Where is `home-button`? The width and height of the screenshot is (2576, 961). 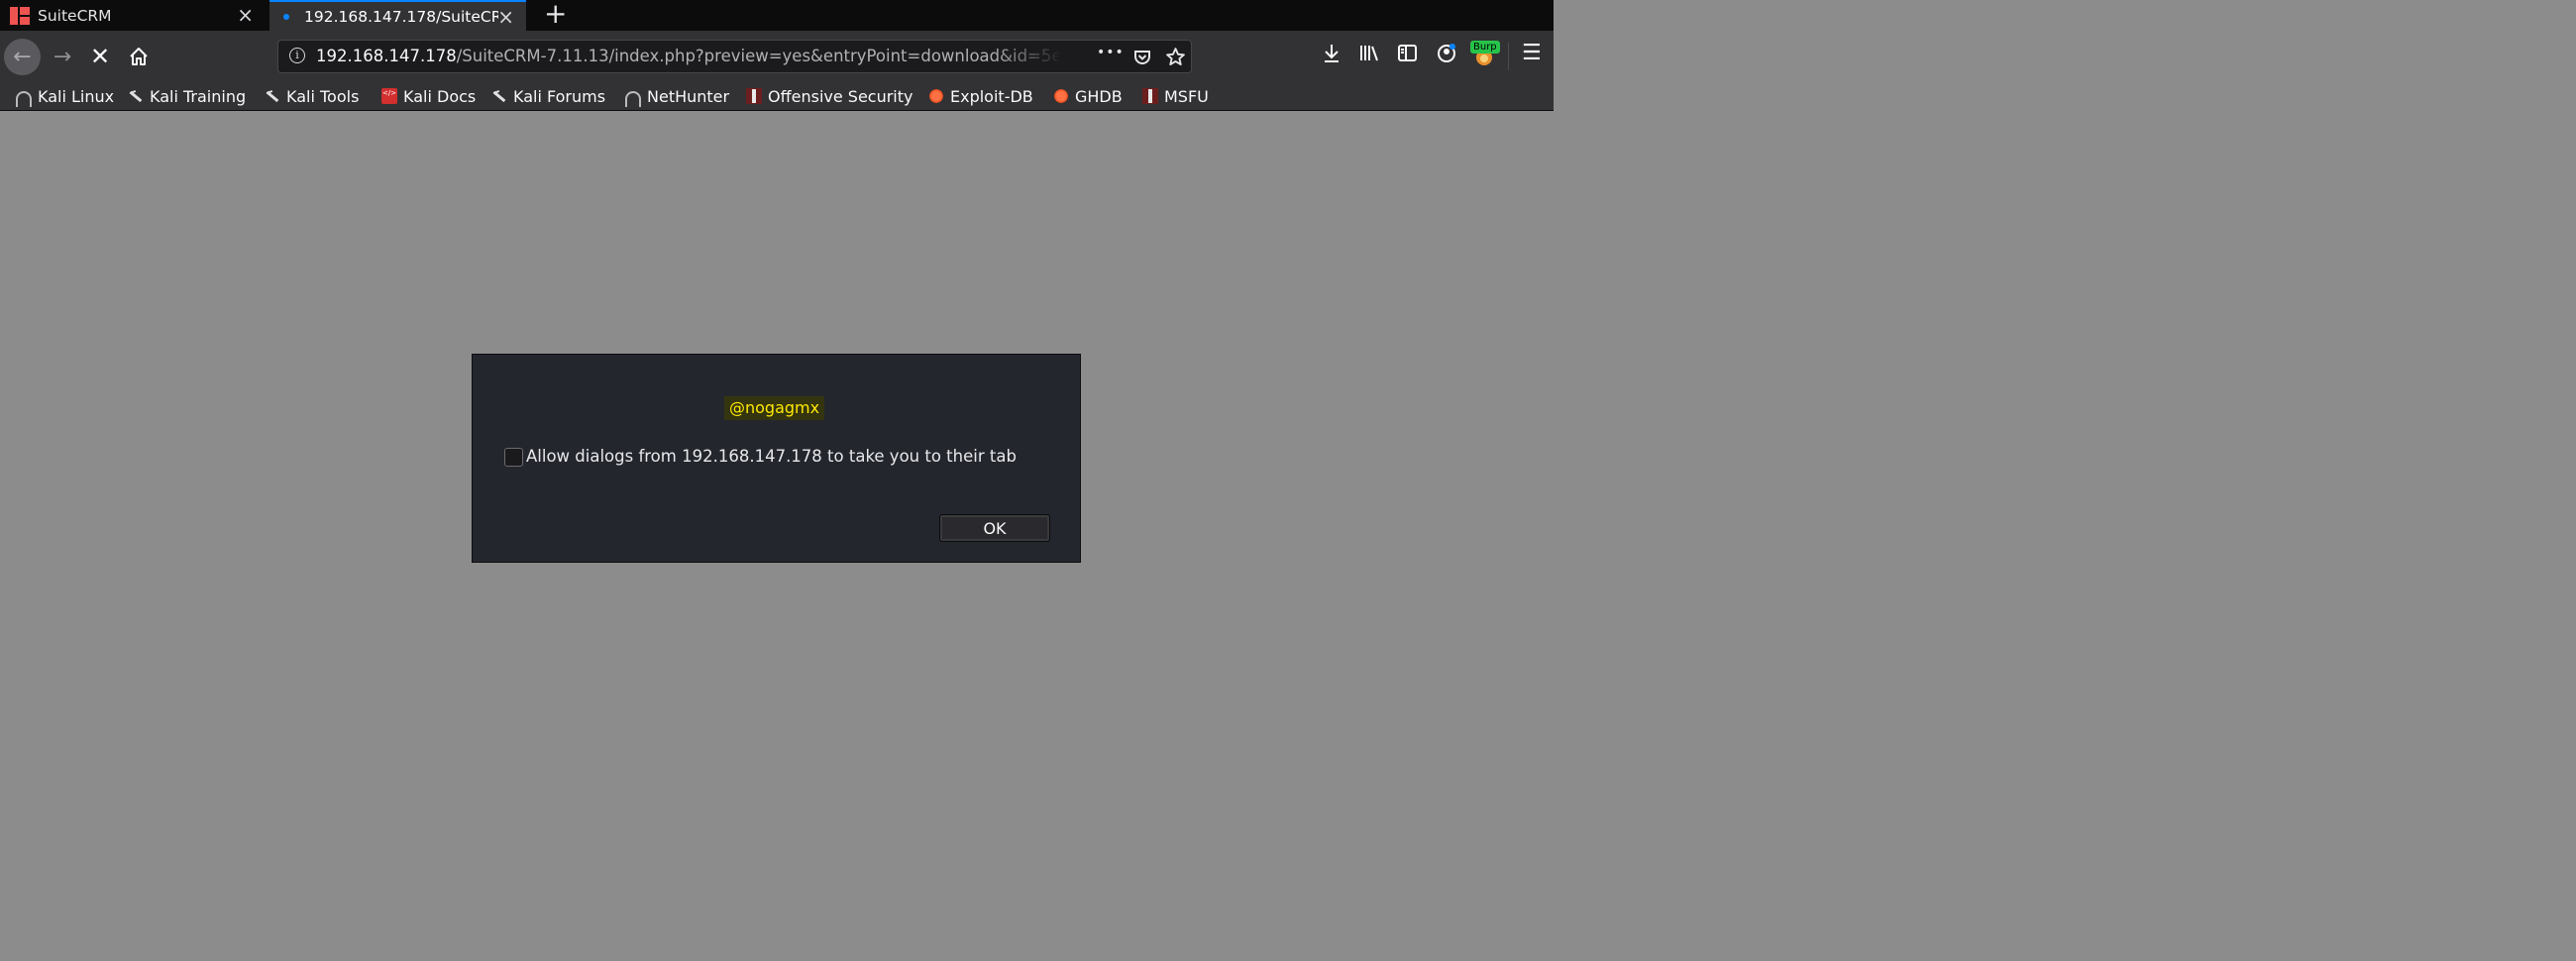
home-button is located at coordinates (139, 57).